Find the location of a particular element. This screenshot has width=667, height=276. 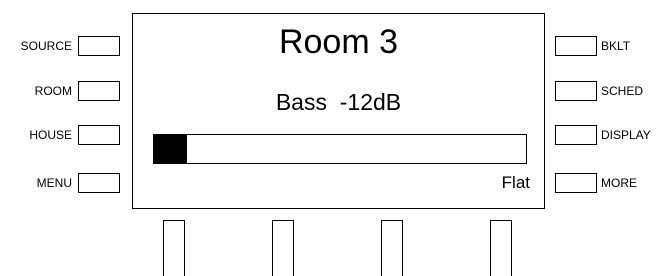

bass-level-fill is located at coordinates (171, 149).